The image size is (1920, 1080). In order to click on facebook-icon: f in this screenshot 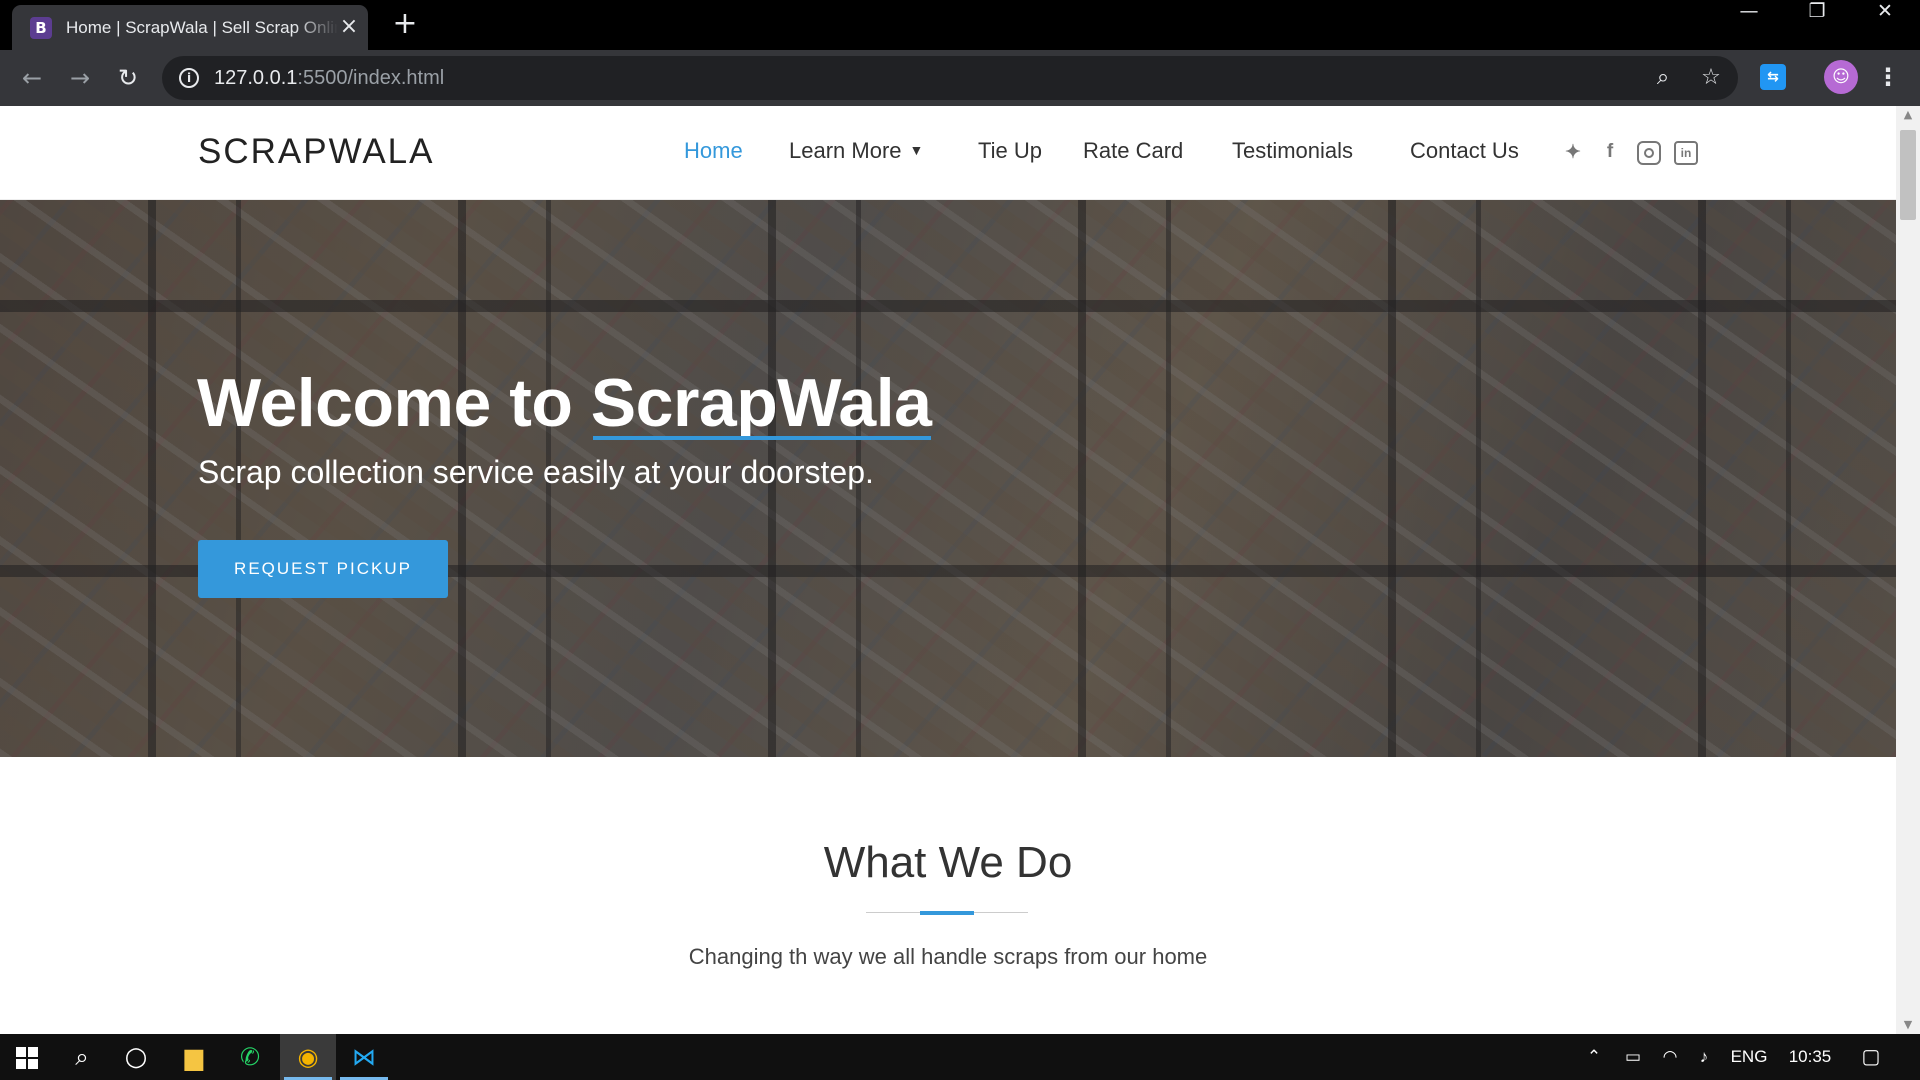, I will do `click(1610, 153)`.